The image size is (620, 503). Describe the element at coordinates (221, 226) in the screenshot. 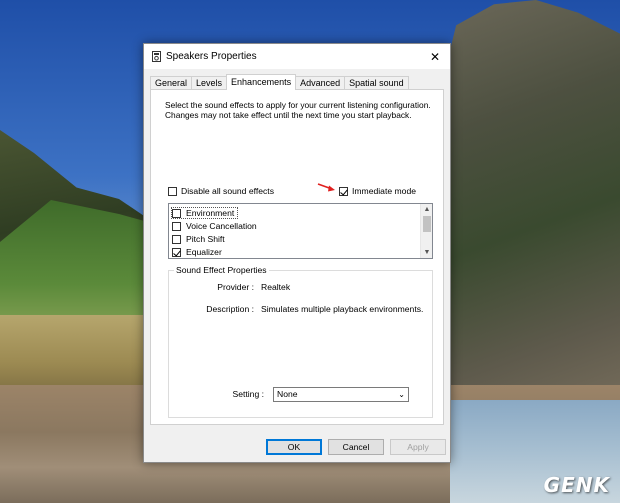

I see `effect-label: Voice Cancellation` at that location.